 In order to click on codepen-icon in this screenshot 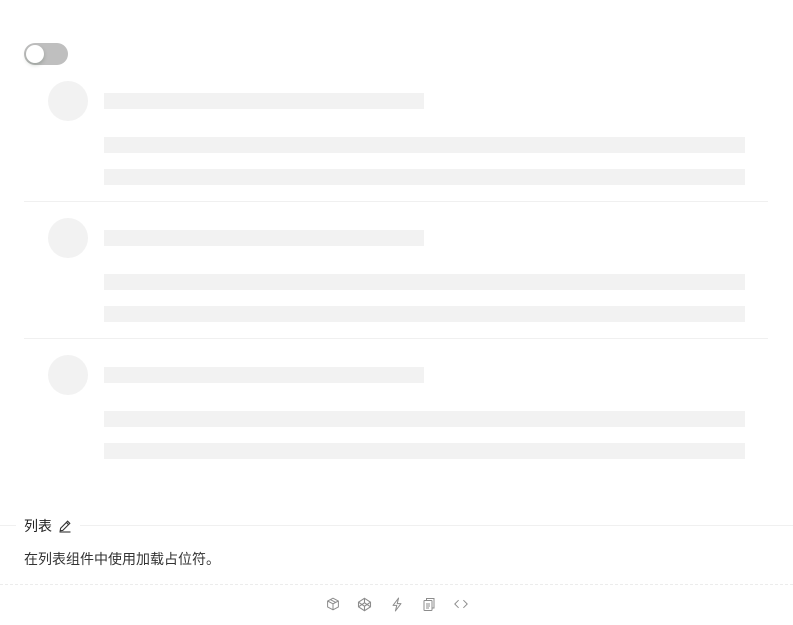, I will do `click(365, 604)`.